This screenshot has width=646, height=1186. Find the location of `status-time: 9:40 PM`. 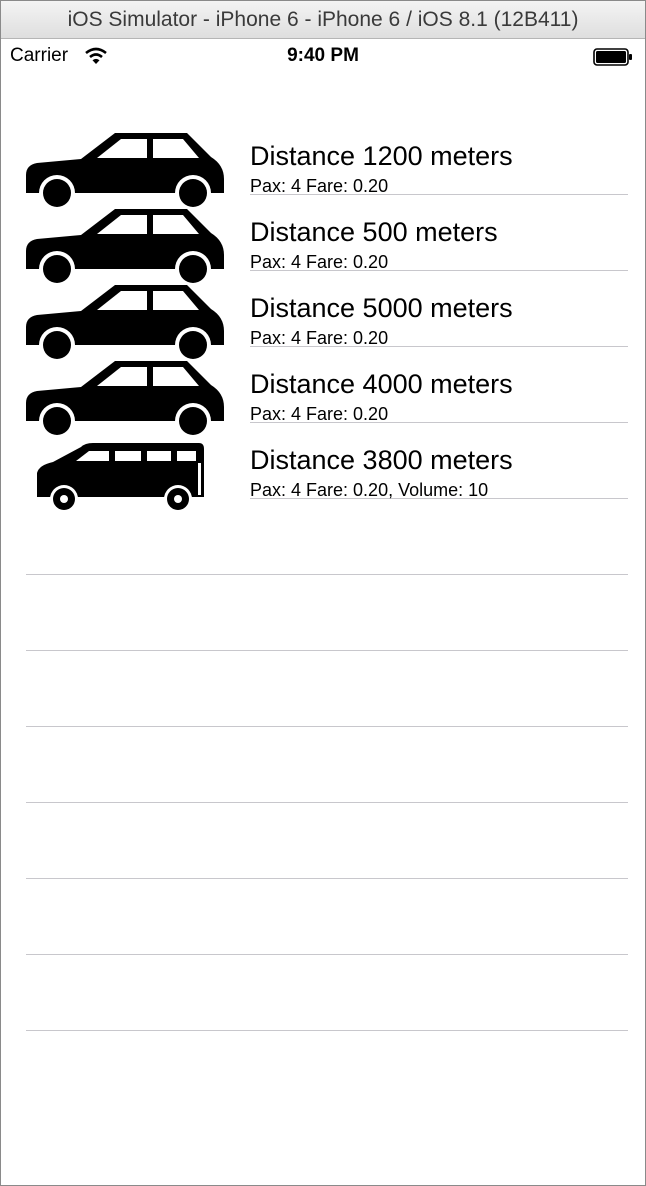

status-time: 9:40 PM is located at coordinates (323, 55).